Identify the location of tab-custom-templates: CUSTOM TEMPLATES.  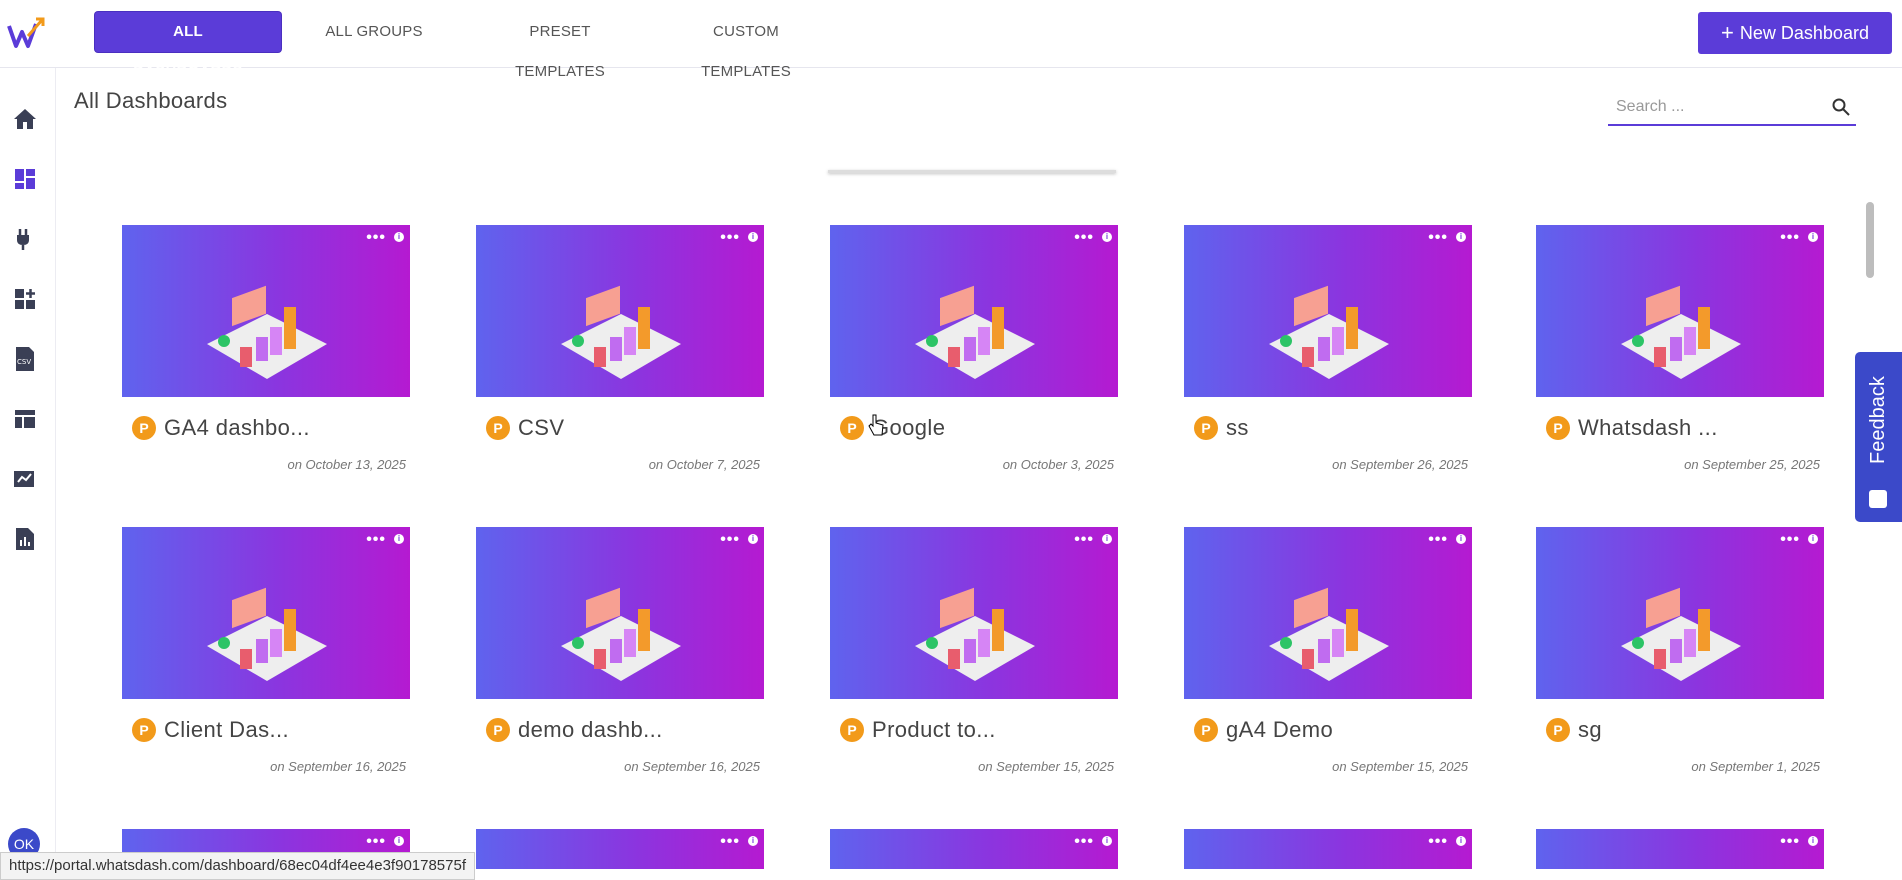
(746, 46).